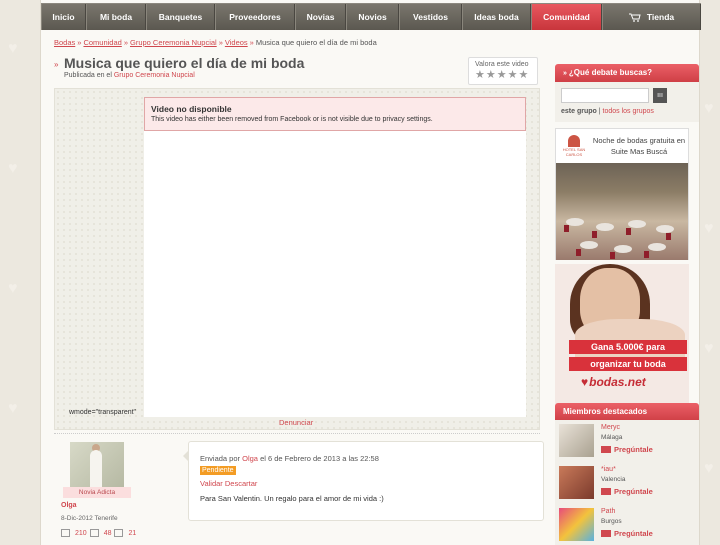  What do you see at coordinates (430, 17) in the screenshot?
I see `nav-vestidos: Vestidos` at bounding box center [430, 17].